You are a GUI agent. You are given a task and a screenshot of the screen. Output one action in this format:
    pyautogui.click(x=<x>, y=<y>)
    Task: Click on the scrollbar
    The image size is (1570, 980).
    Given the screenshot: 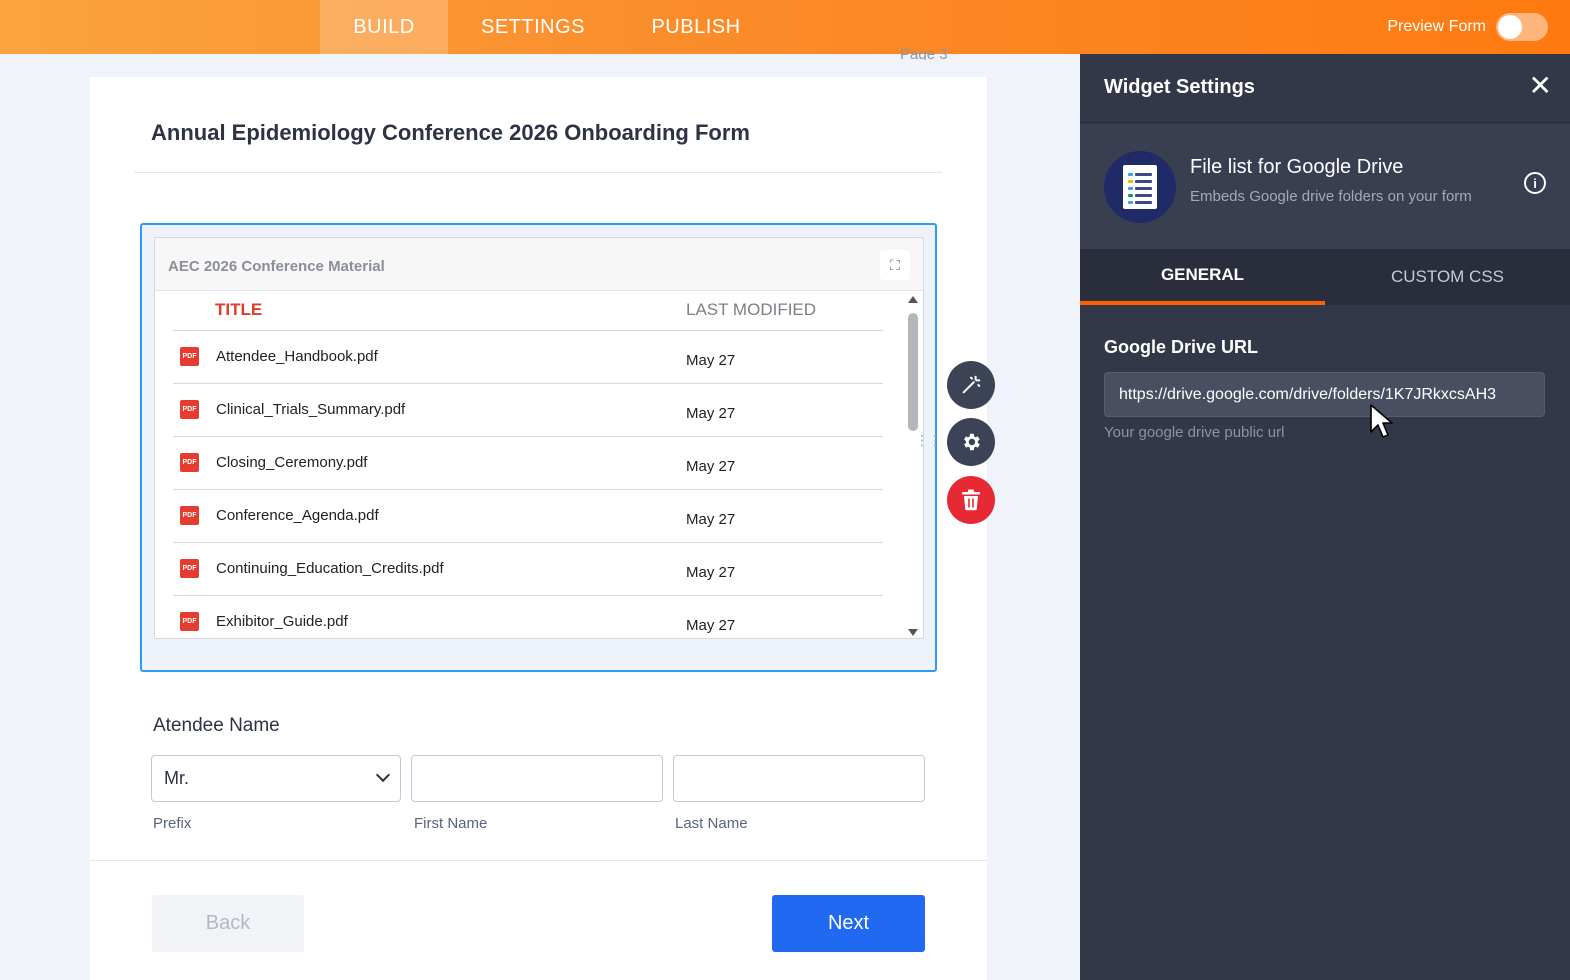 What is the action you would take?
    pyautogui.click(x=913, y=466)
    